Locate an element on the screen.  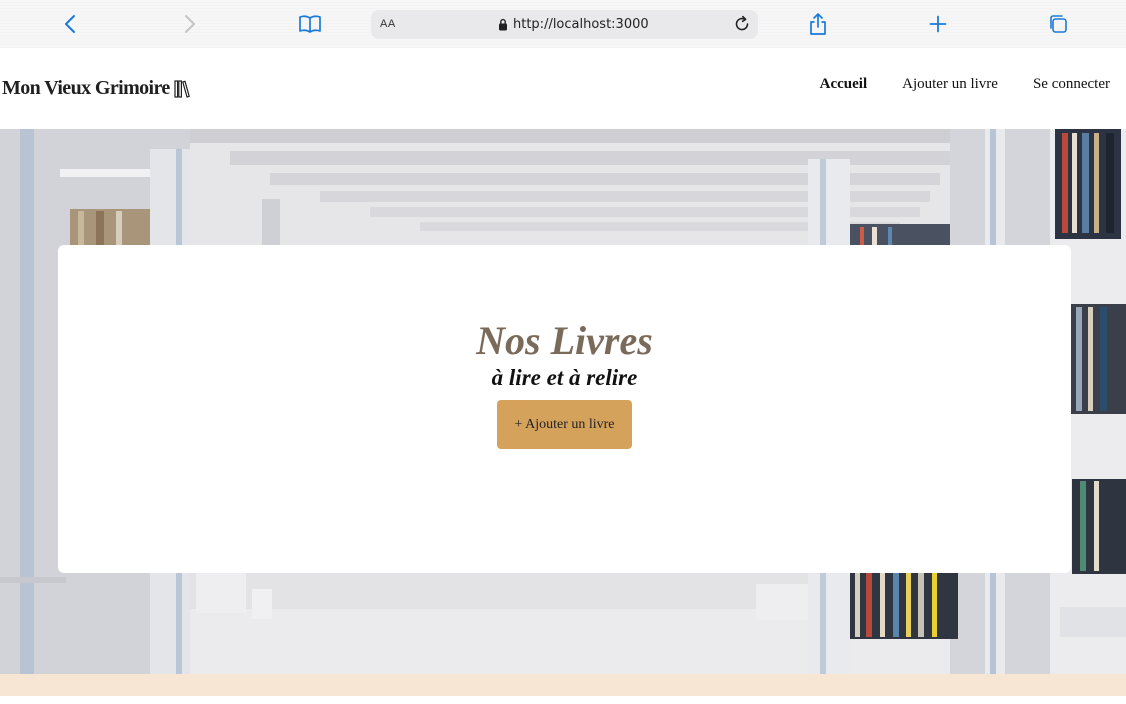
share-button is located at coordinates (818, 24).